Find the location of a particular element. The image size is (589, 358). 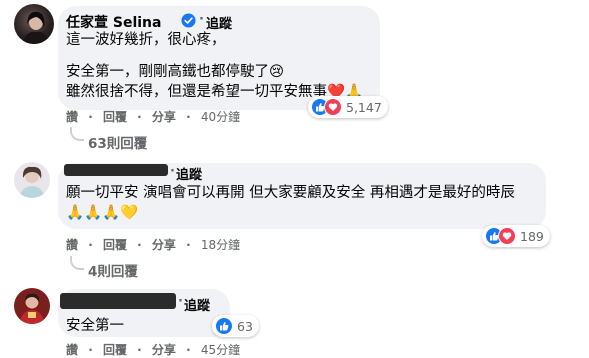

comment-line is located at coordinates (221, 56).